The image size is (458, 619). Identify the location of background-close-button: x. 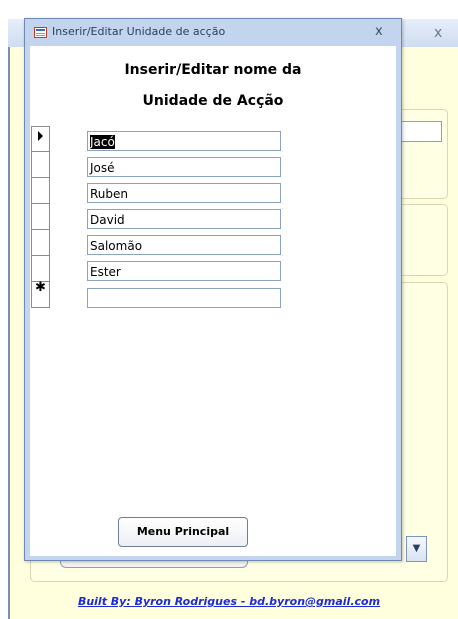
(438, 33).